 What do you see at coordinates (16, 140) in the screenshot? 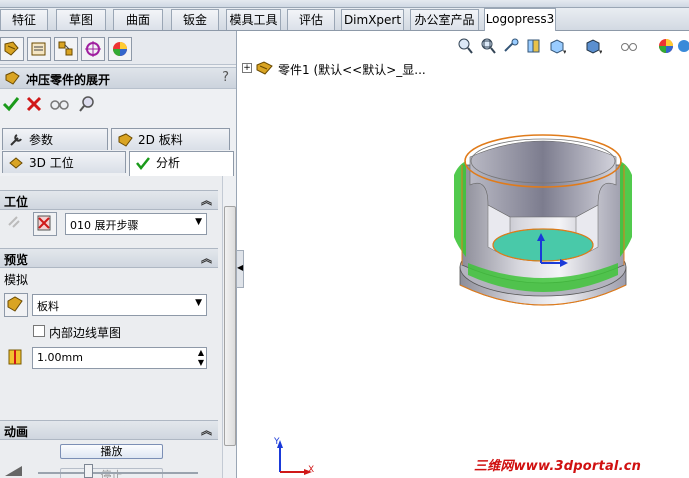
I see `wrench-icon` at bounding box center [16, 140].